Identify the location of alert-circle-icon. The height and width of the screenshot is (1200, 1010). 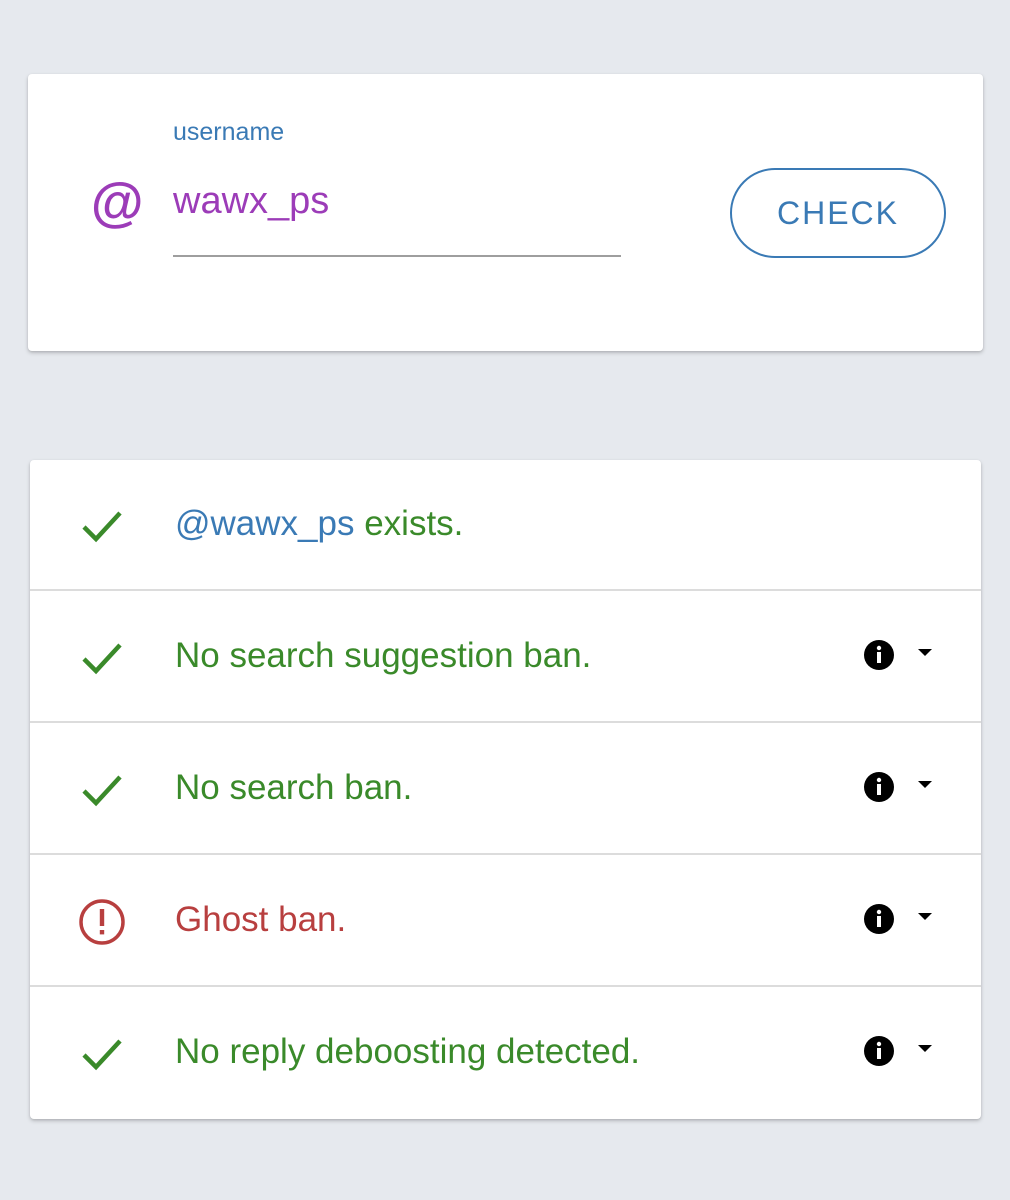
(102, 922).